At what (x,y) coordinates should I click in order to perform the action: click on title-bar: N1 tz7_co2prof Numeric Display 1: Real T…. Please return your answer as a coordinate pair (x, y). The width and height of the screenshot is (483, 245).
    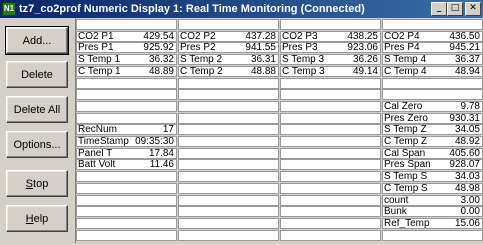
    Looking at the image, I should click on (241, 9).